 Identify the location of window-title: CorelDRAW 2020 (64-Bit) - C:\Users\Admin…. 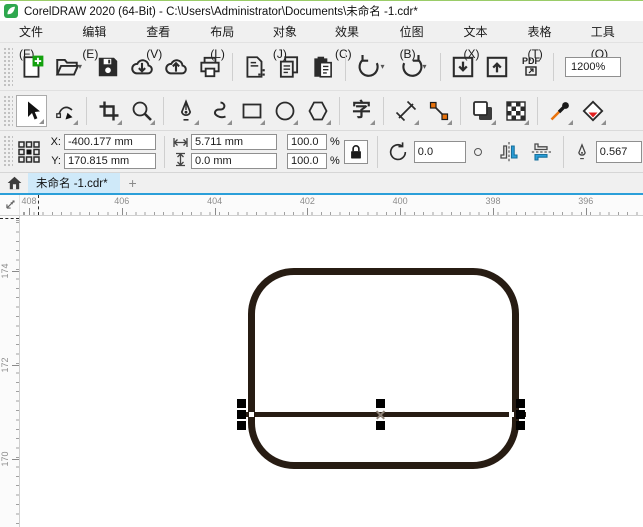
(221, 12).